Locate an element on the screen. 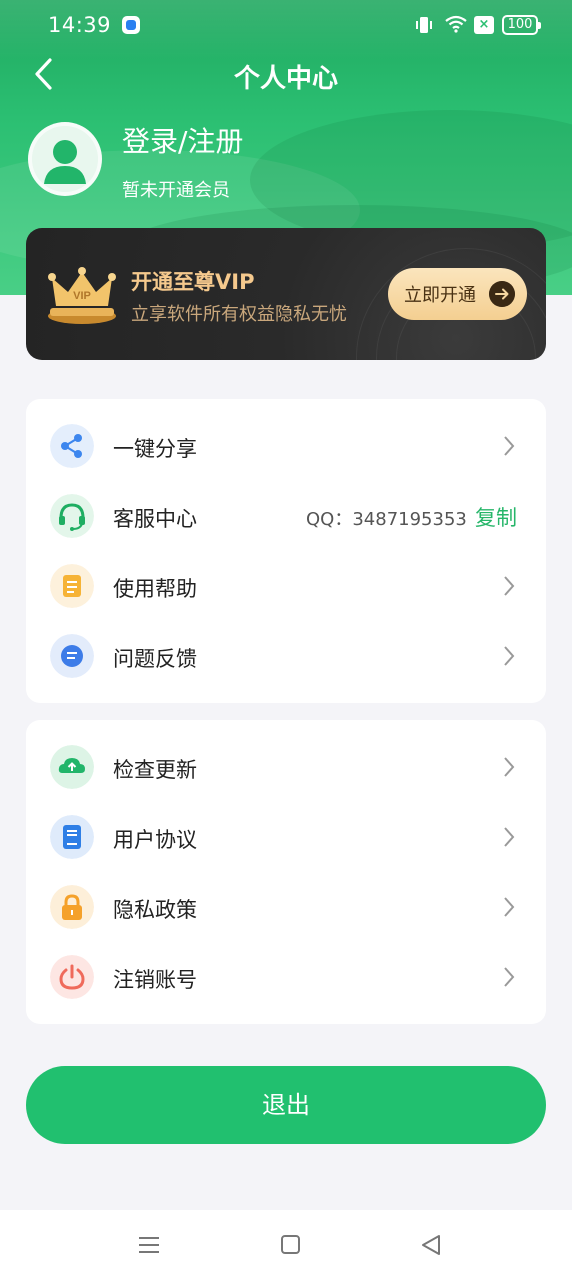 This screenshot has width=572, height=1280. status-bar: 14:39 × 100 is located at coordinates (286, 25).